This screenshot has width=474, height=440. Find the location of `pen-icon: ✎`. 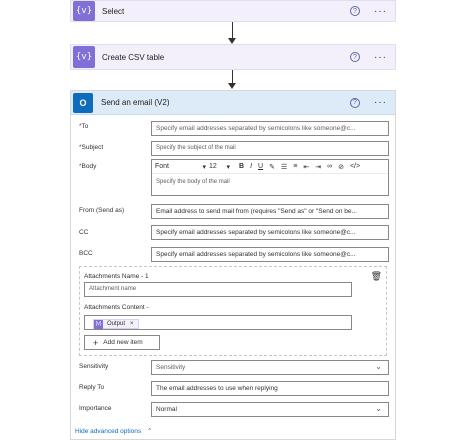

pen-icon: ✎ is located at coordinates (272, 167).